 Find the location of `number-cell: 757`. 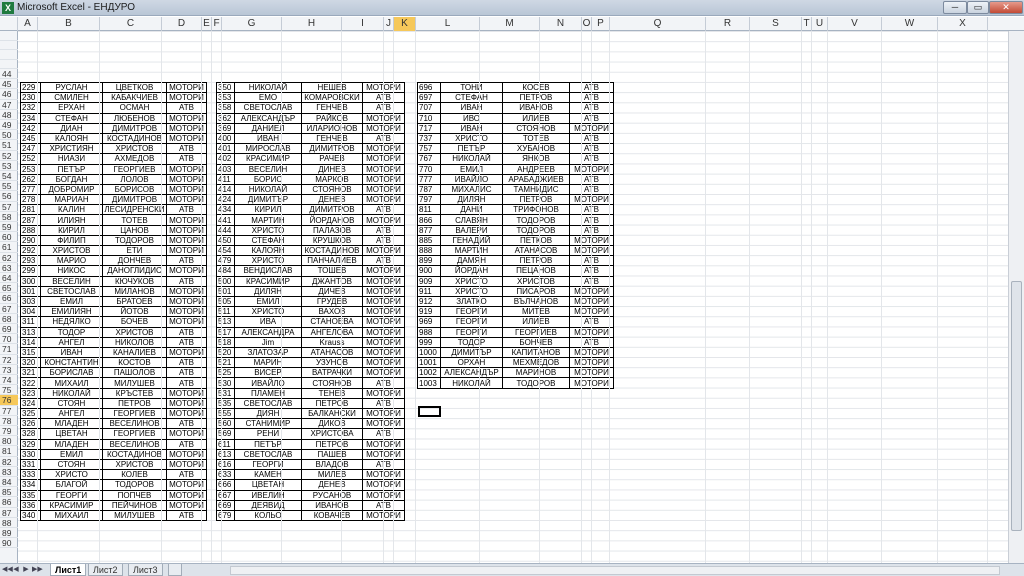

number-cell: 757 is located at coordinates (429, 149).